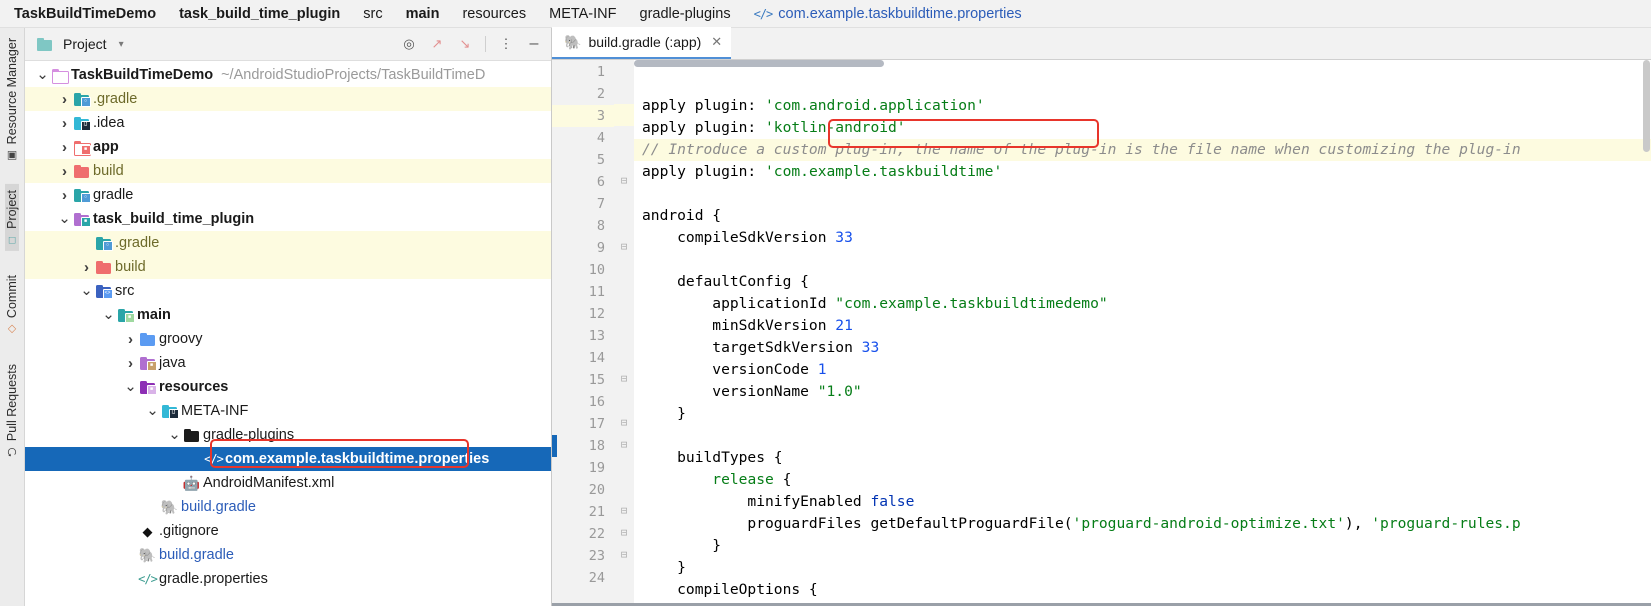 The height and width of the screenshot is (606, 1651). Describe the element at coordinates (1142, 106) in the screenshot. I see `code-line: apply plugin: 'com.android.application'` at that location.